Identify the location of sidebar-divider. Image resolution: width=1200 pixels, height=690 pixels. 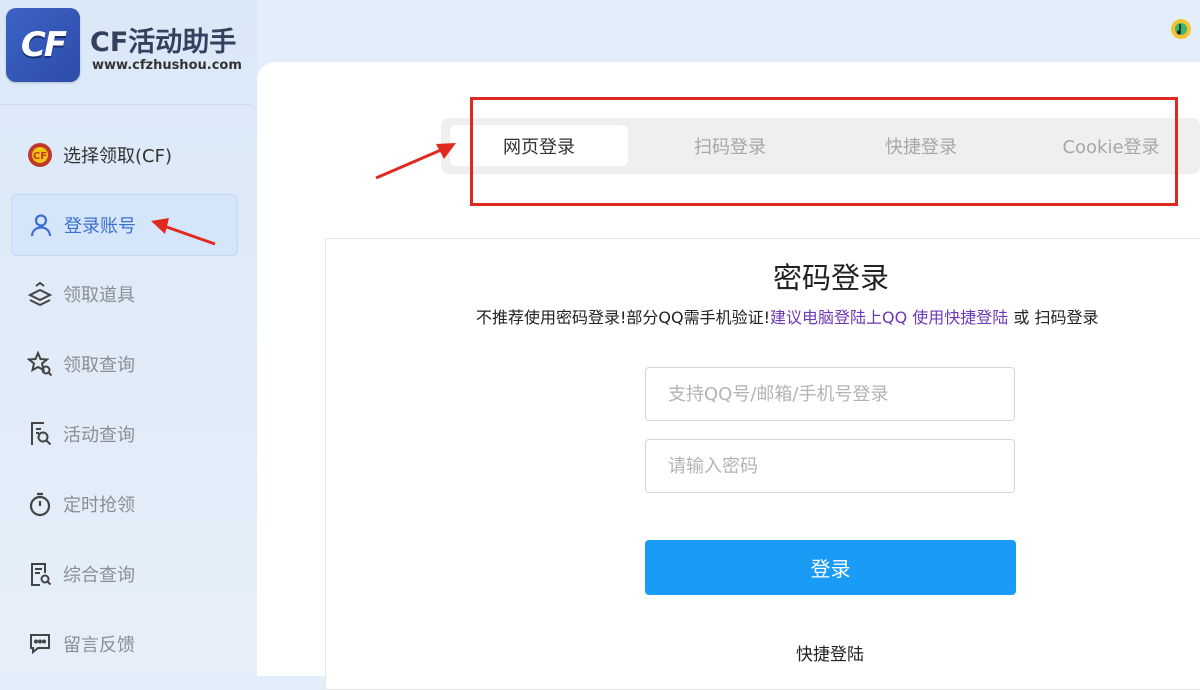
(126, 104).